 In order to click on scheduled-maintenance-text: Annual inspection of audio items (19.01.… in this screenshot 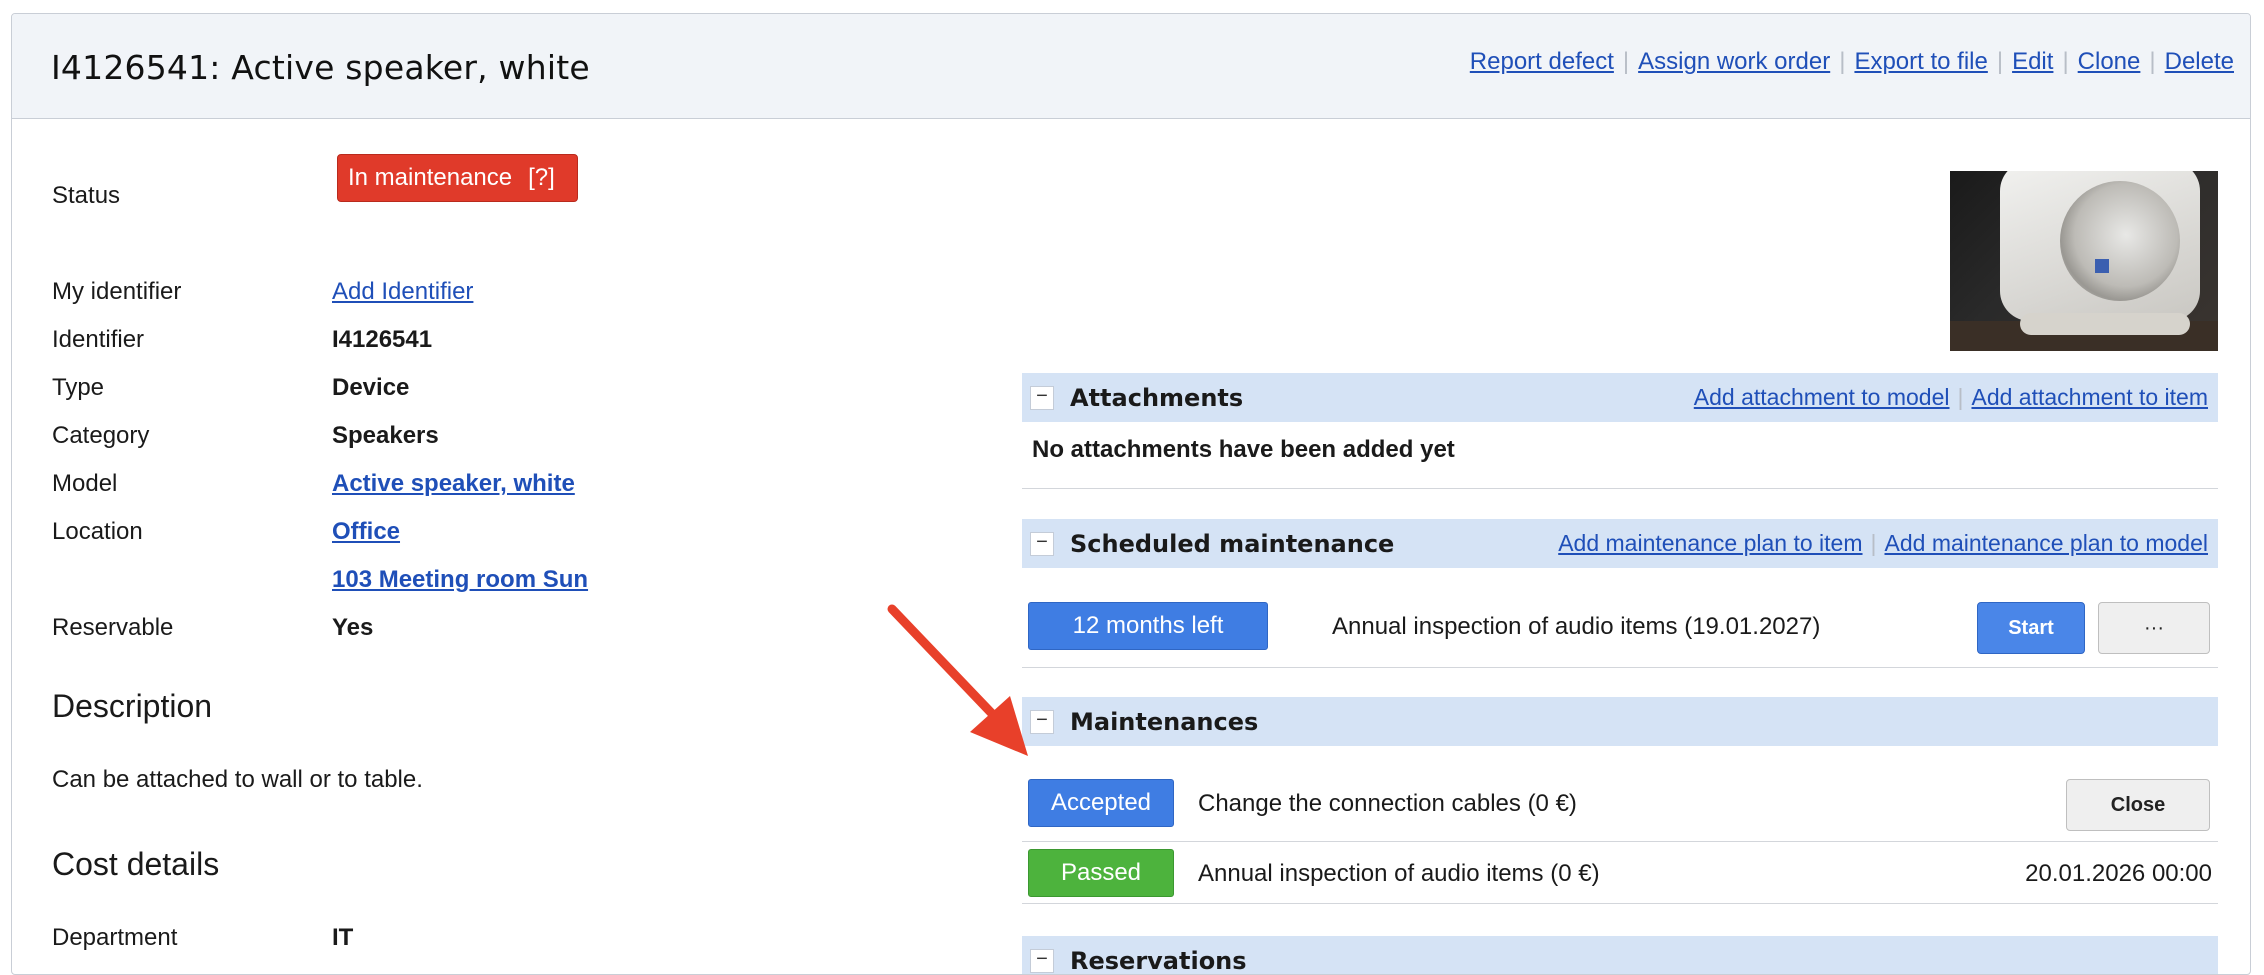, I will do `click(1576, 626)`.